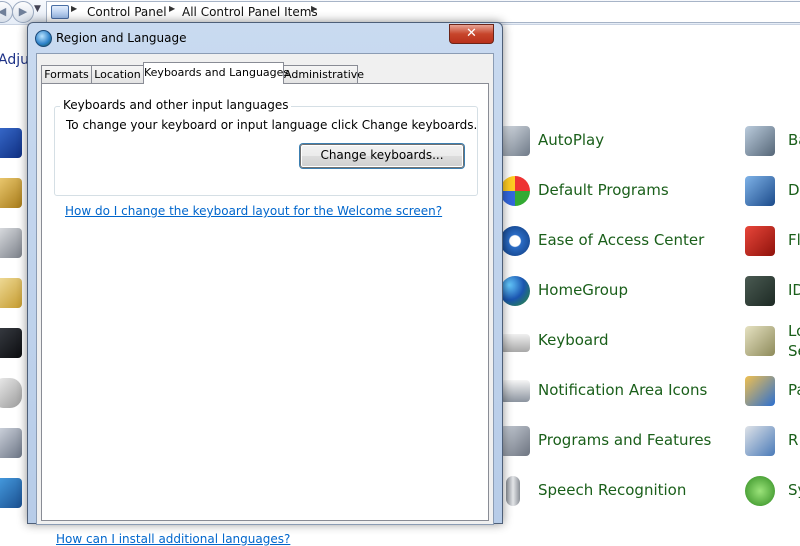 The height and width of the screenshot is (546, 800). I want to click on notification-area-icon, so click(515, 391).